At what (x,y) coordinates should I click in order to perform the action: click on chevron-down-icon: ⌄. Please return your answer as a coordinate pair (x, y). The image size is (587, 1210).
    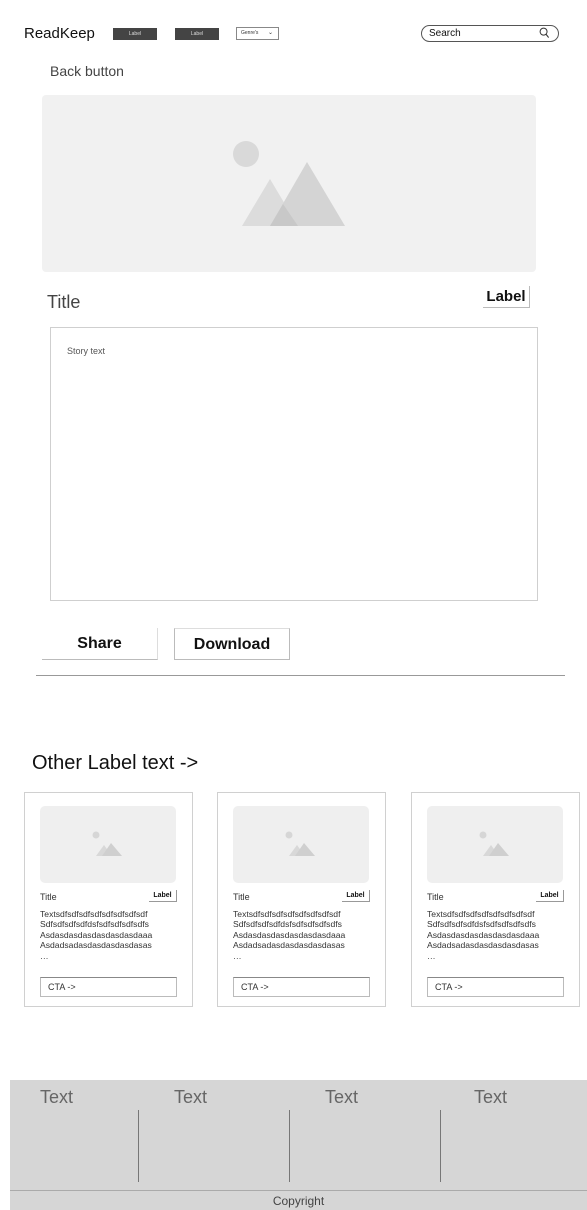
    Looking at the image, I should click on (270, 33).